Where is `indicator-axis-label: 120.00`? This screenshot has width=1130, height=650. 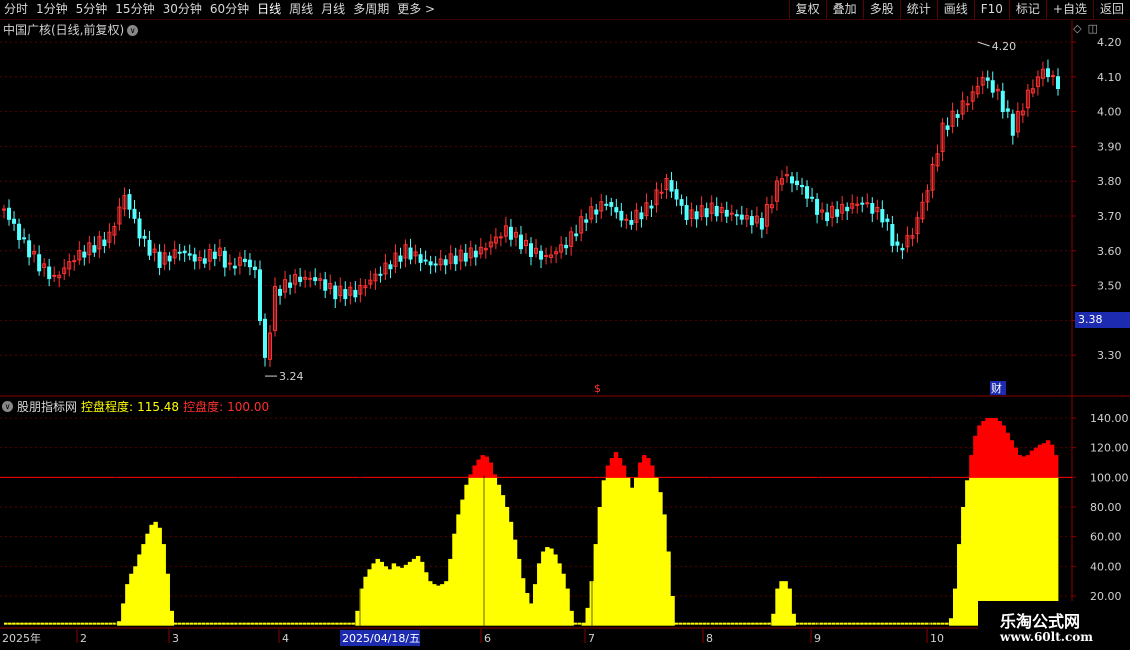
indicator-axis-label: 120.00 is located at coordinates (1109, 448).